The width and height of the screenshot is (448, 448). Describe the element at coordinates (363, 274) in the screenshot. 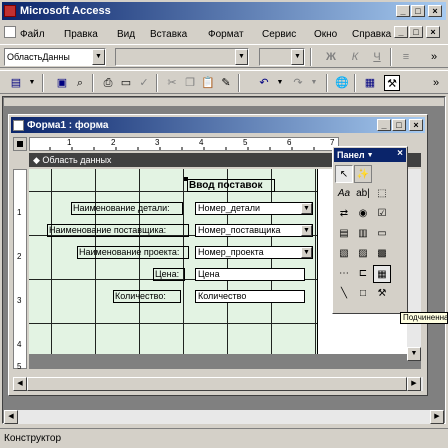

I see `tab-control-icon: ⊏` at that location.